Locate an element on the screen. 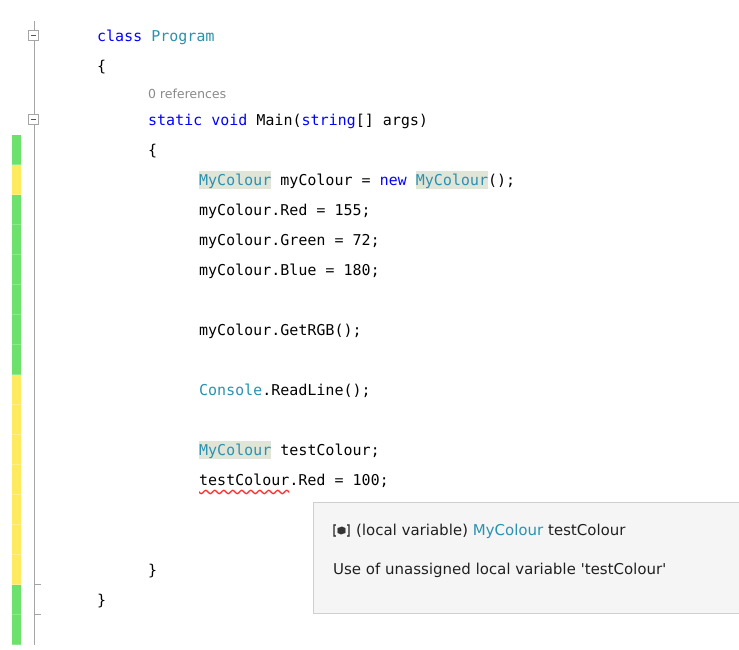 The height and width of the screenshot is (650, 739). code-line: class Program is located at coordinates (155, 36).